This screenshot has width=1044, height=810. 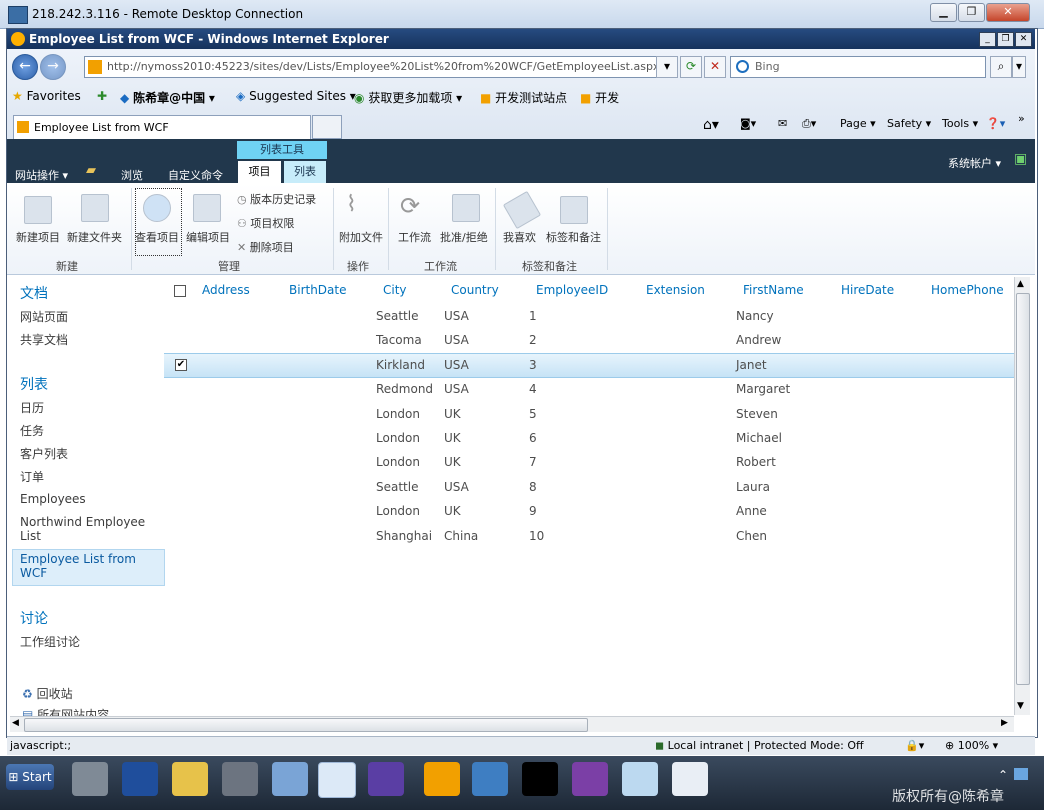 I want to click on qn-recycle-bin: ♻ 回收站, so click(x=47, y=693).